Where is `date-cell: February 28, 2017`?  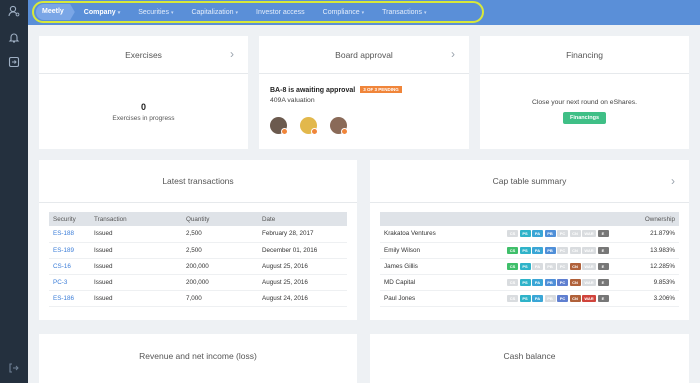 date-cell: February 28, 2017 is located at coordinates (302, 234).